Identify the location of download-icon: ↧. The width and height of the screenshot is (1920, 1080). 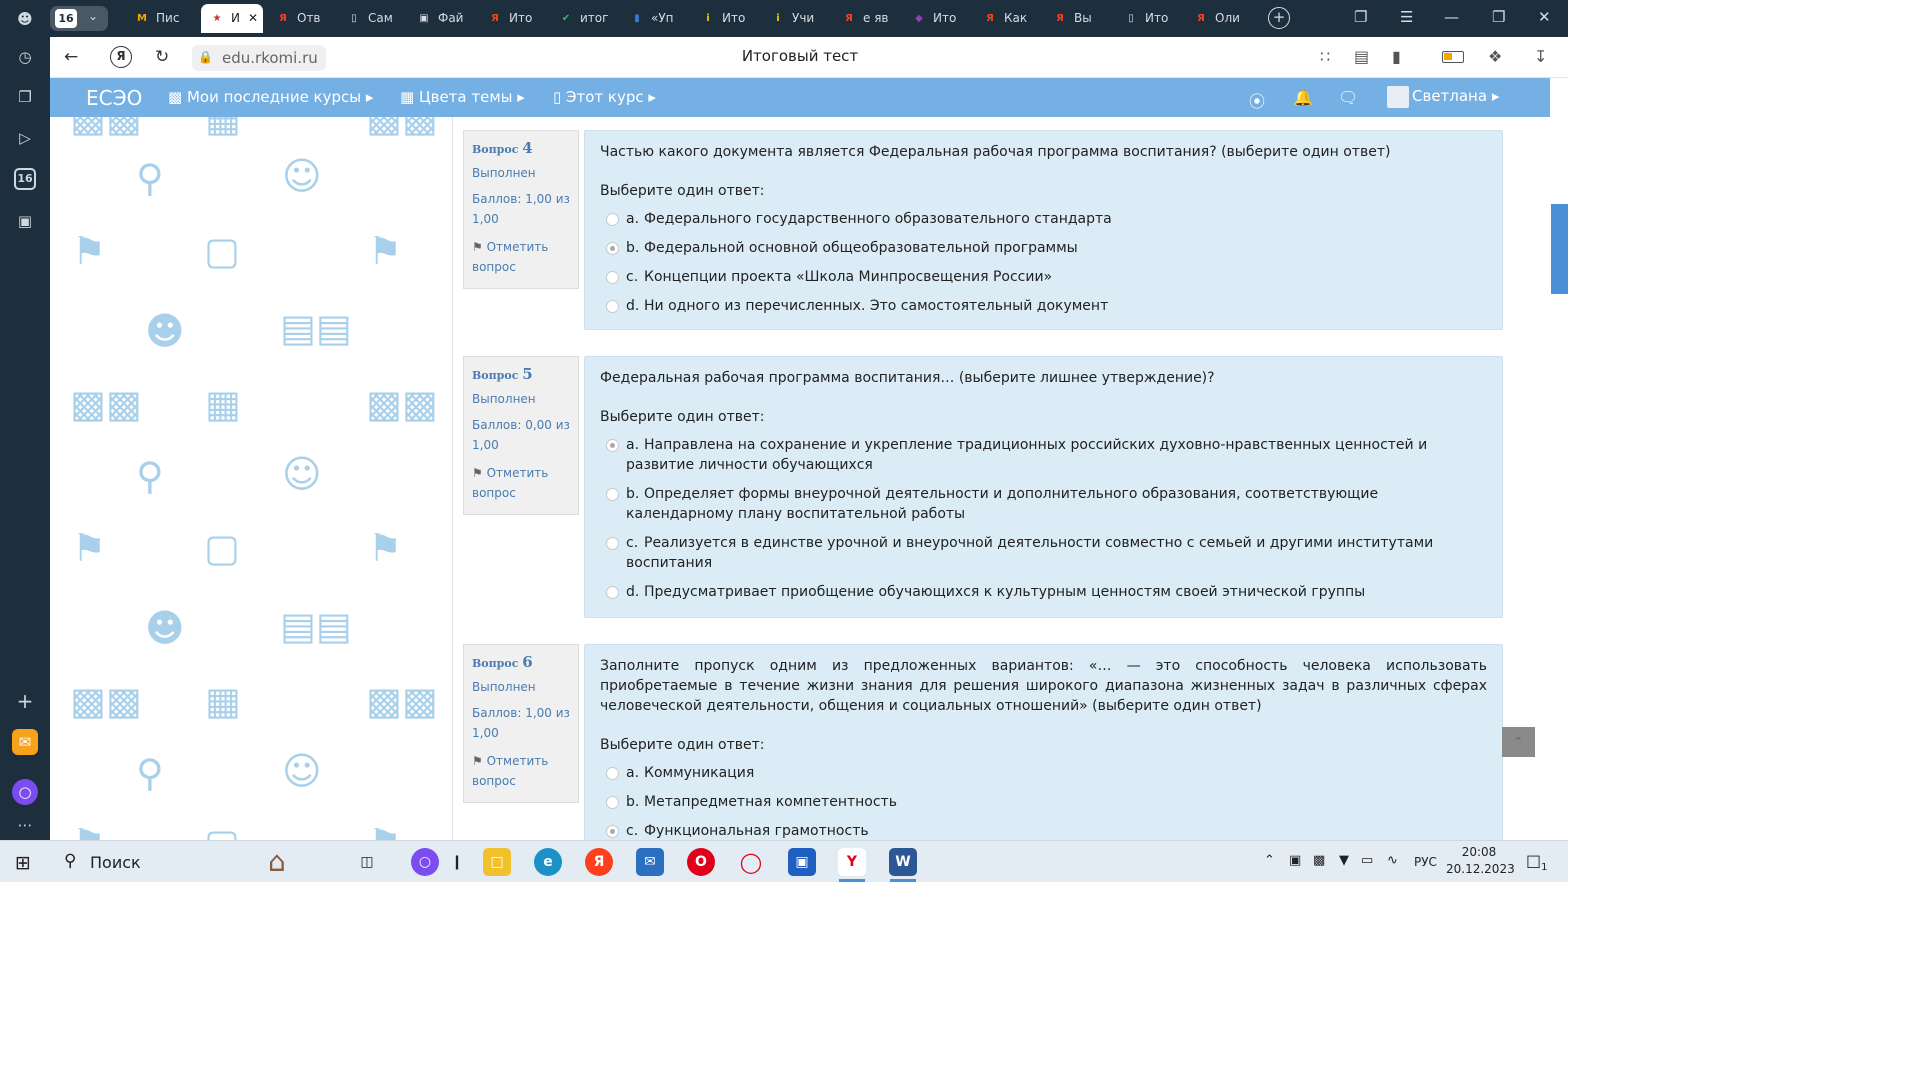
(1540, 56).